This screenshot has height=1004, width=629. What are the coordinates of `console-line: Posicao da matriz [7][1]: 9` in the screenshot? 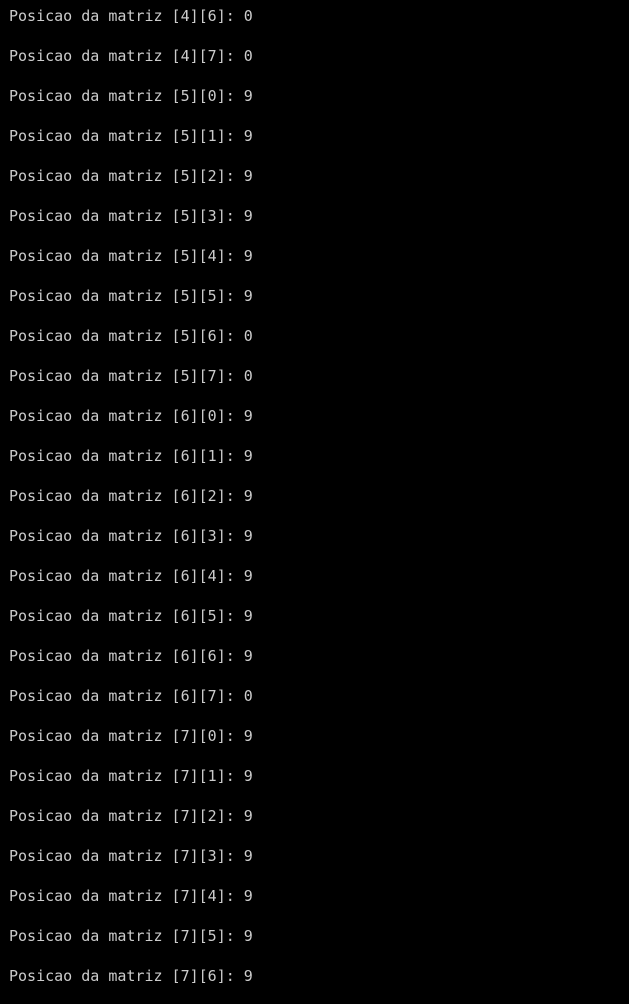 It's located at (131, 776).